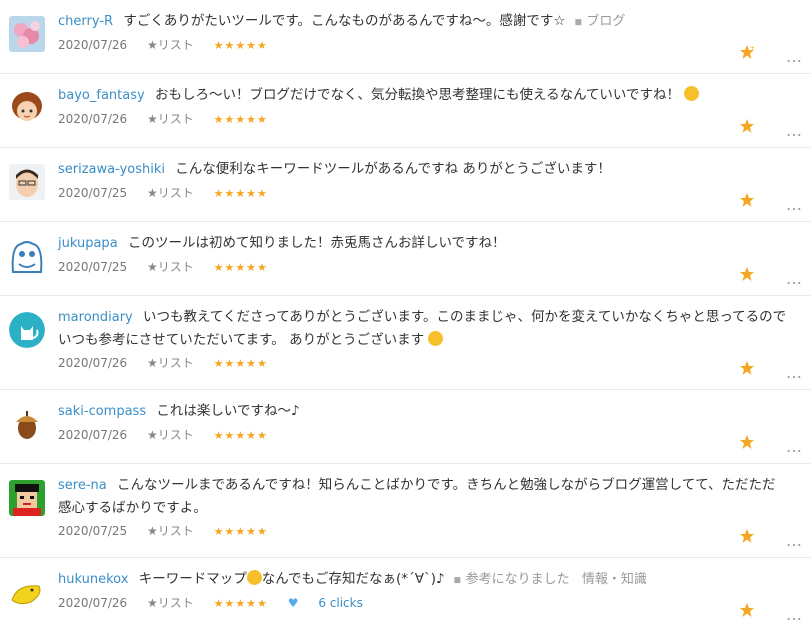  Describe the element at coordinates (333, 603) in the screenshot. I see `clicks-link: ♥ 6 clicks` at that location.